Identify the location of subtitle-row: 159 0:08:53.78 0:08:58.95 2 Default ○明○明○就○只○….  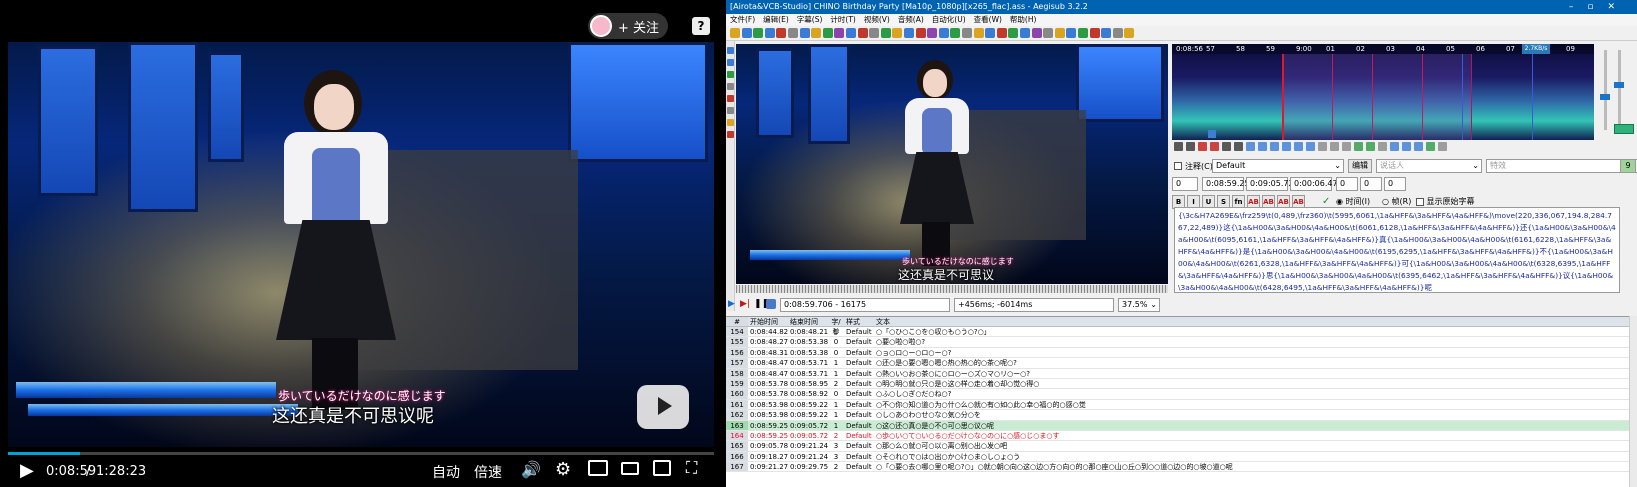
(1181, 384).